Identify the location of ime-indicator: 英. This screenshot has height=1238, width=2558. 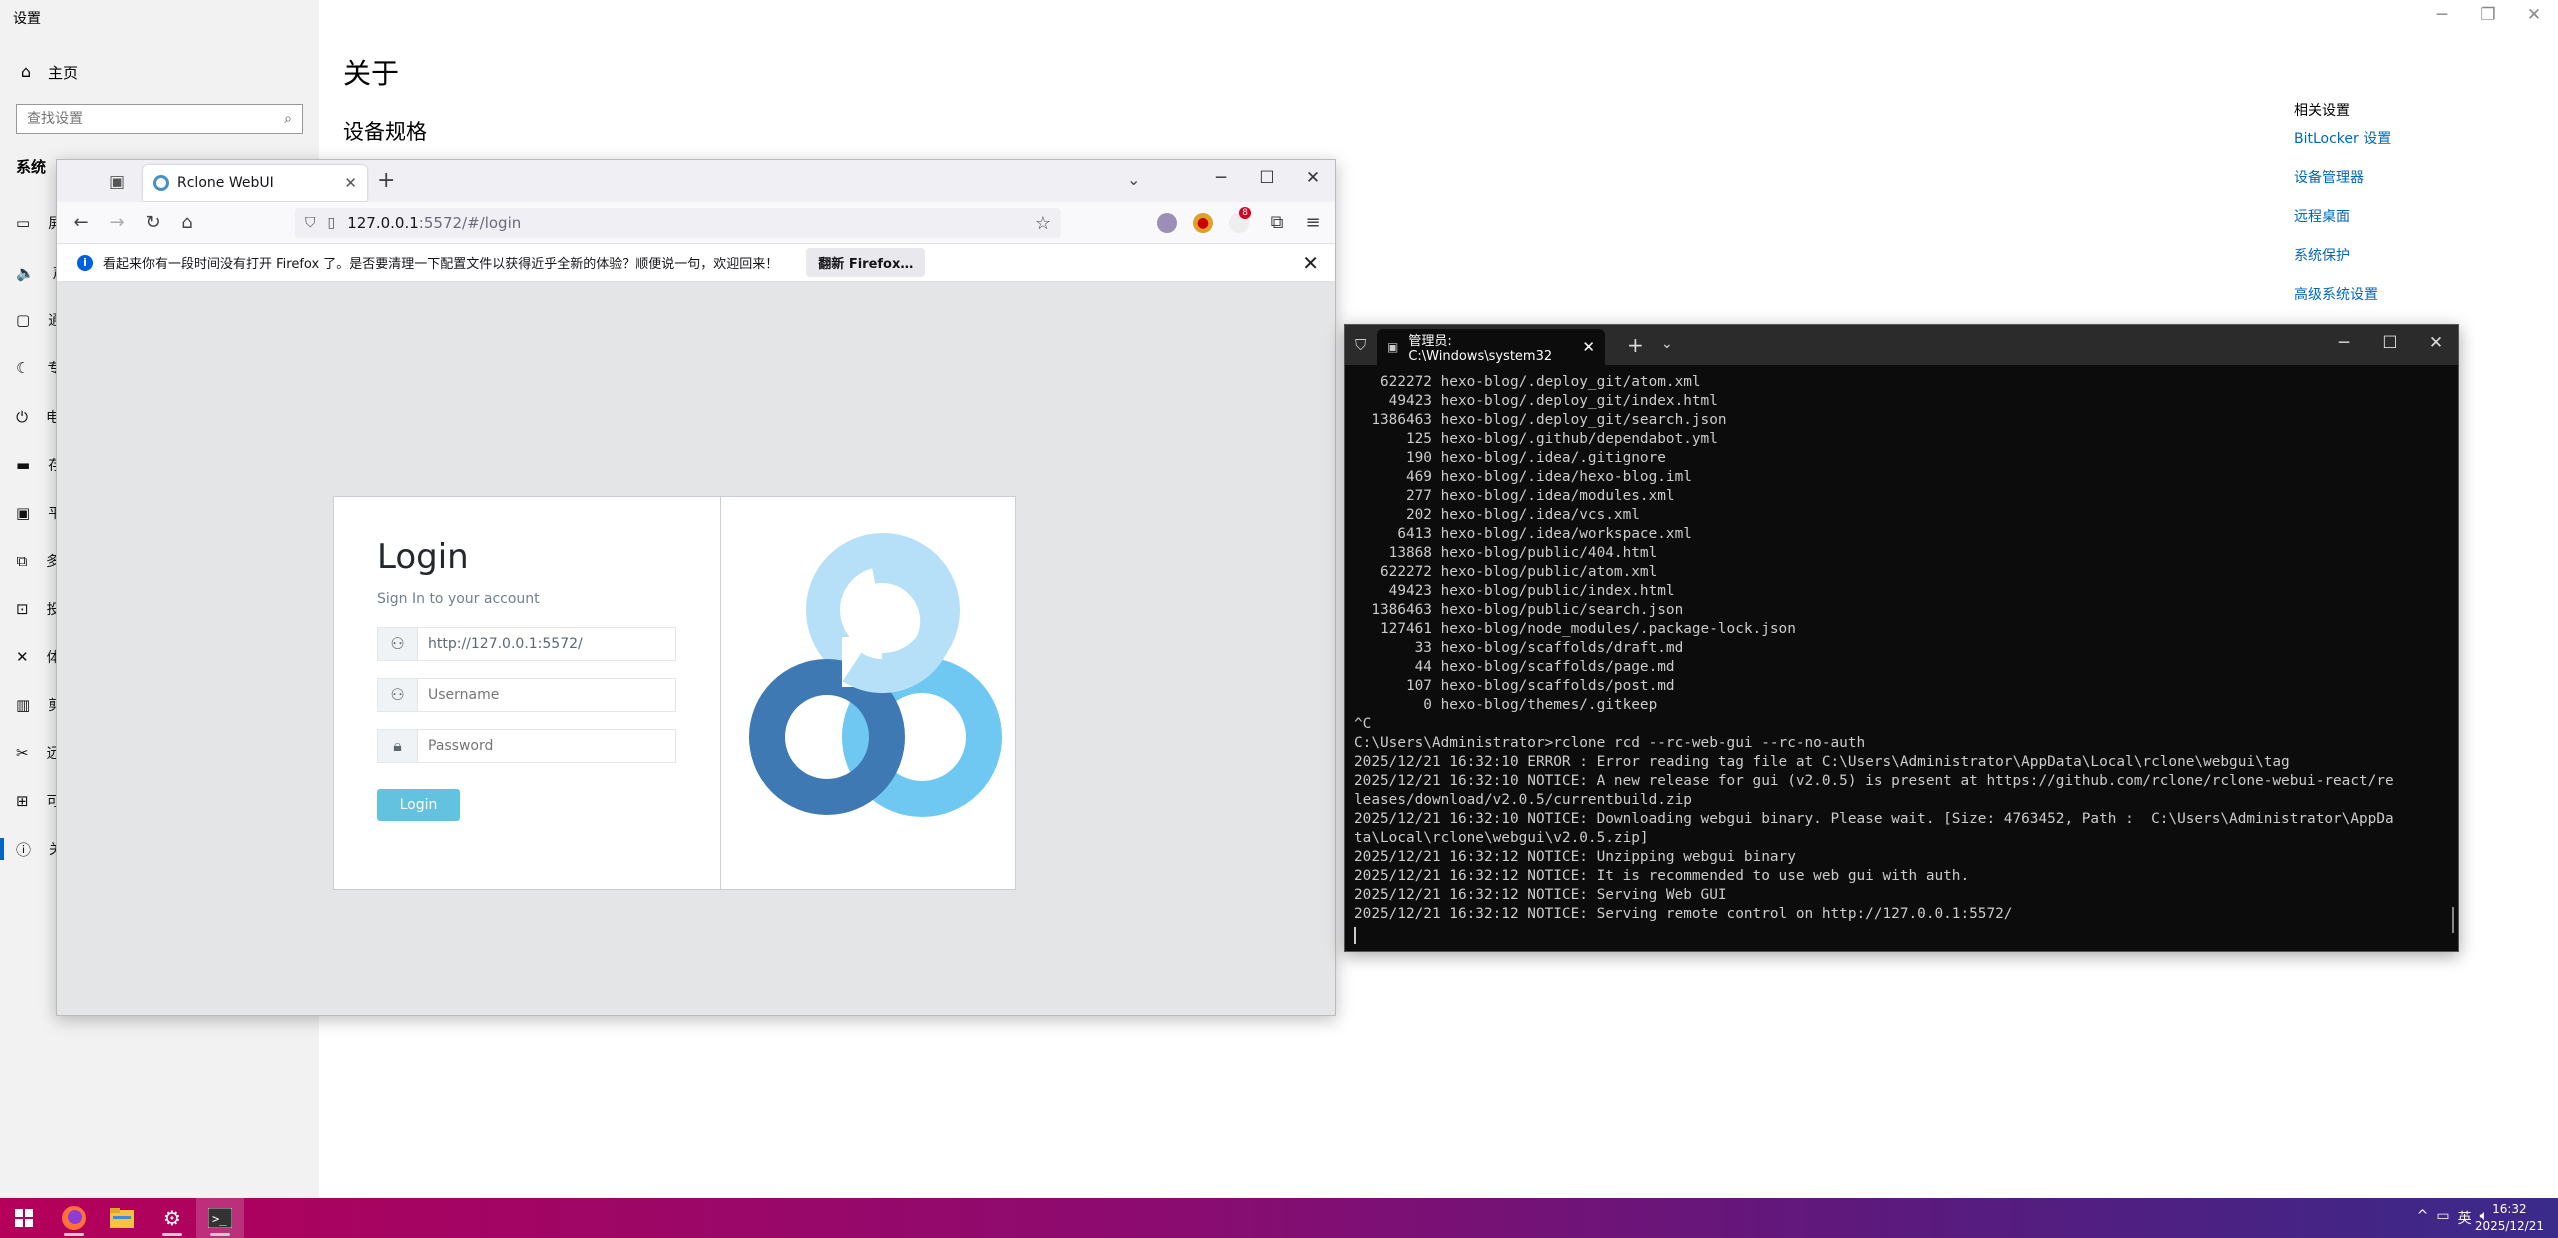
(2465, 1218).